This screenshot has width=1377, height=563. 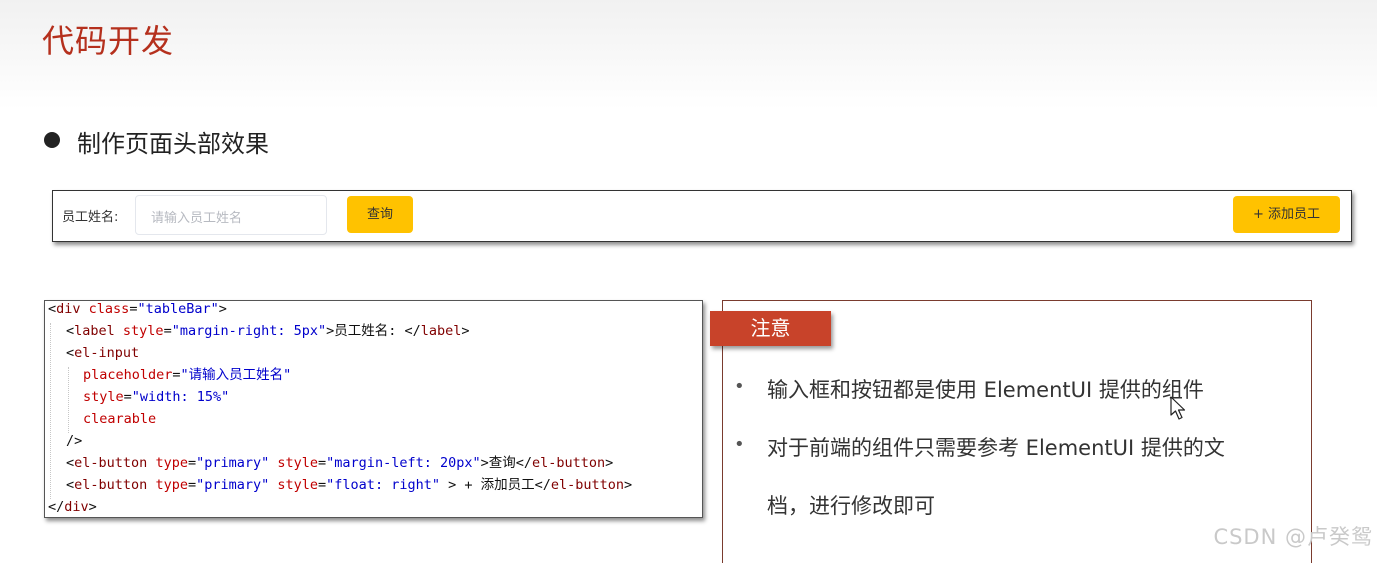 What do you see at coordinates (197, 218) in the screenshot?
I see `input-placeholder: 请输入员工姓名` at bounding box center [197, 218].